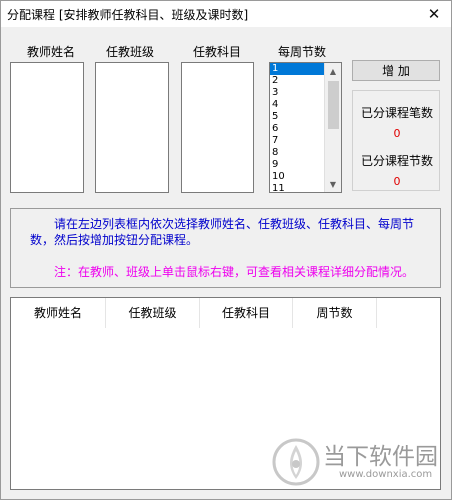  I want to click on note-text: 注：在教师、班级上单击鼠标右键，可查看相关课程详细分配情况。, so click(234, 272).